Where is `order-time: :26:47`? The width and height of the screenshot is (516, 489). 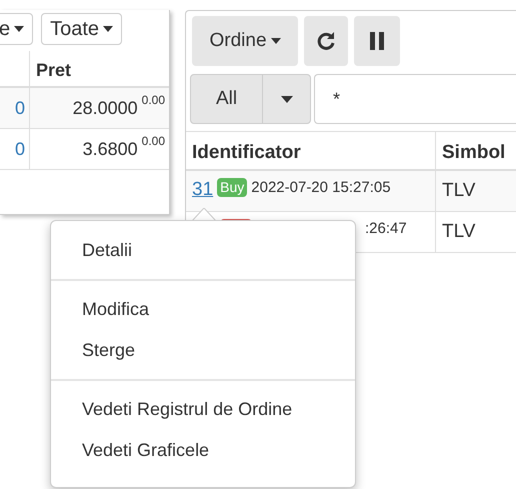
order-time: :26:47 is located at coordinates (386, 229).